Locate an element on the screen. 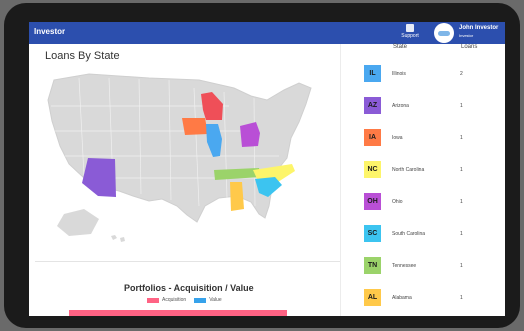 This screenshot has height=331, width=524. alaska is located at coordinates (78, 222).